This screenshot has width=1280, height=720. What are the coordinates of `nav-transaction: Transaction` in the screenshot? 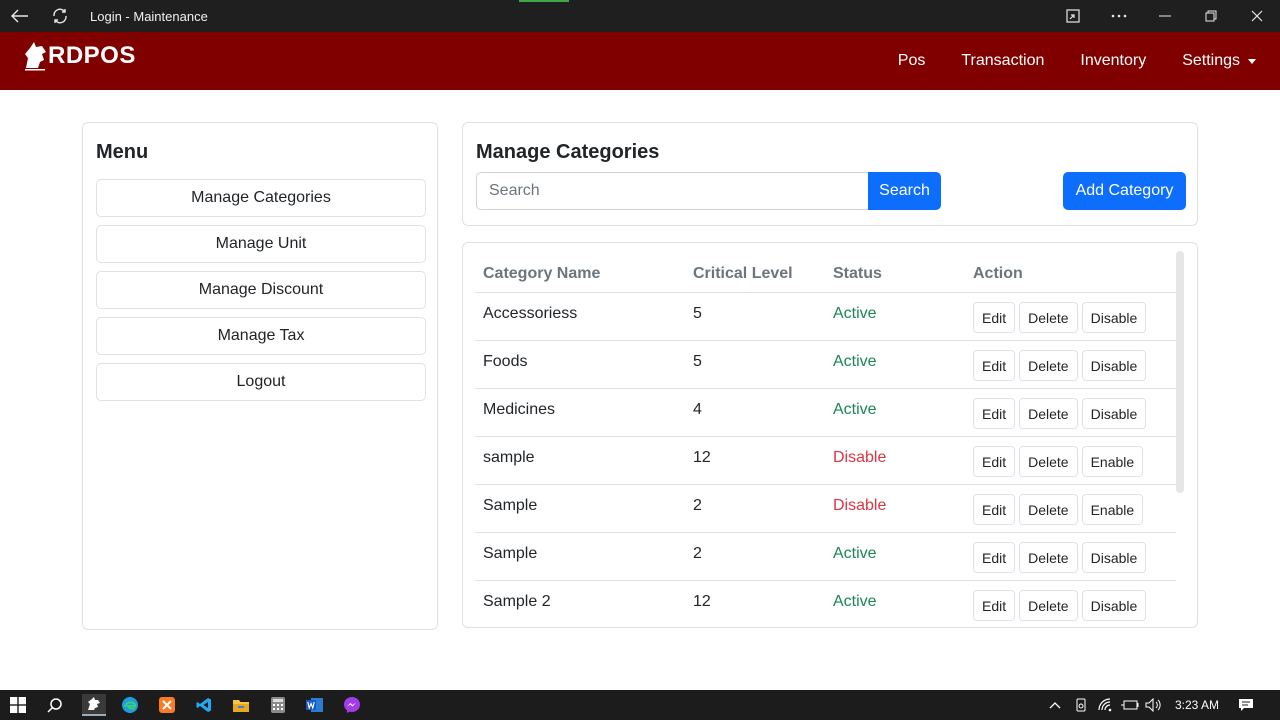 It's located at (1002, 61).